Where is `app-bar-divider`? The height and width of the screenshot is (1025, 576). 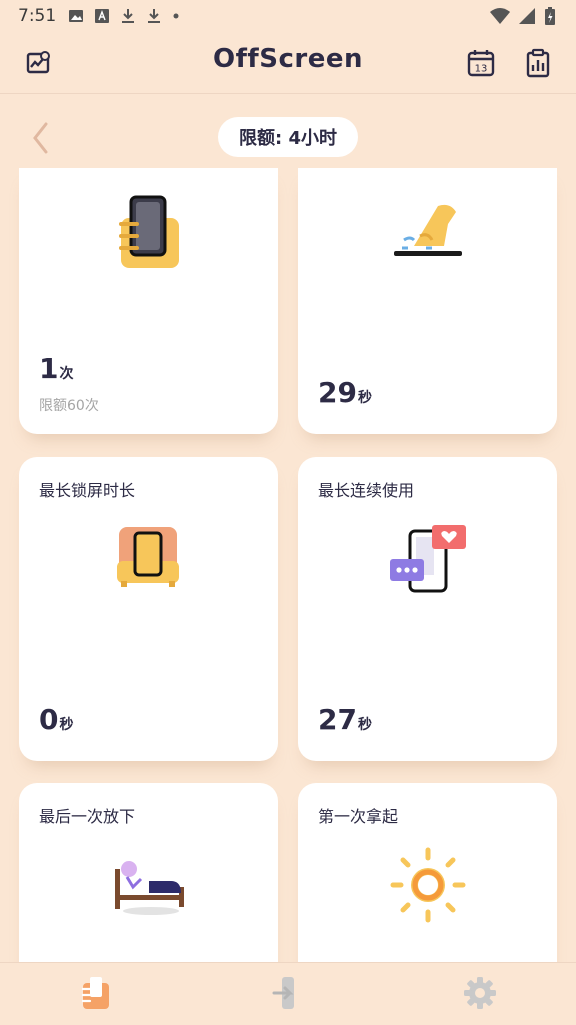 app-bar-divider is located at coordinates (288, 93).